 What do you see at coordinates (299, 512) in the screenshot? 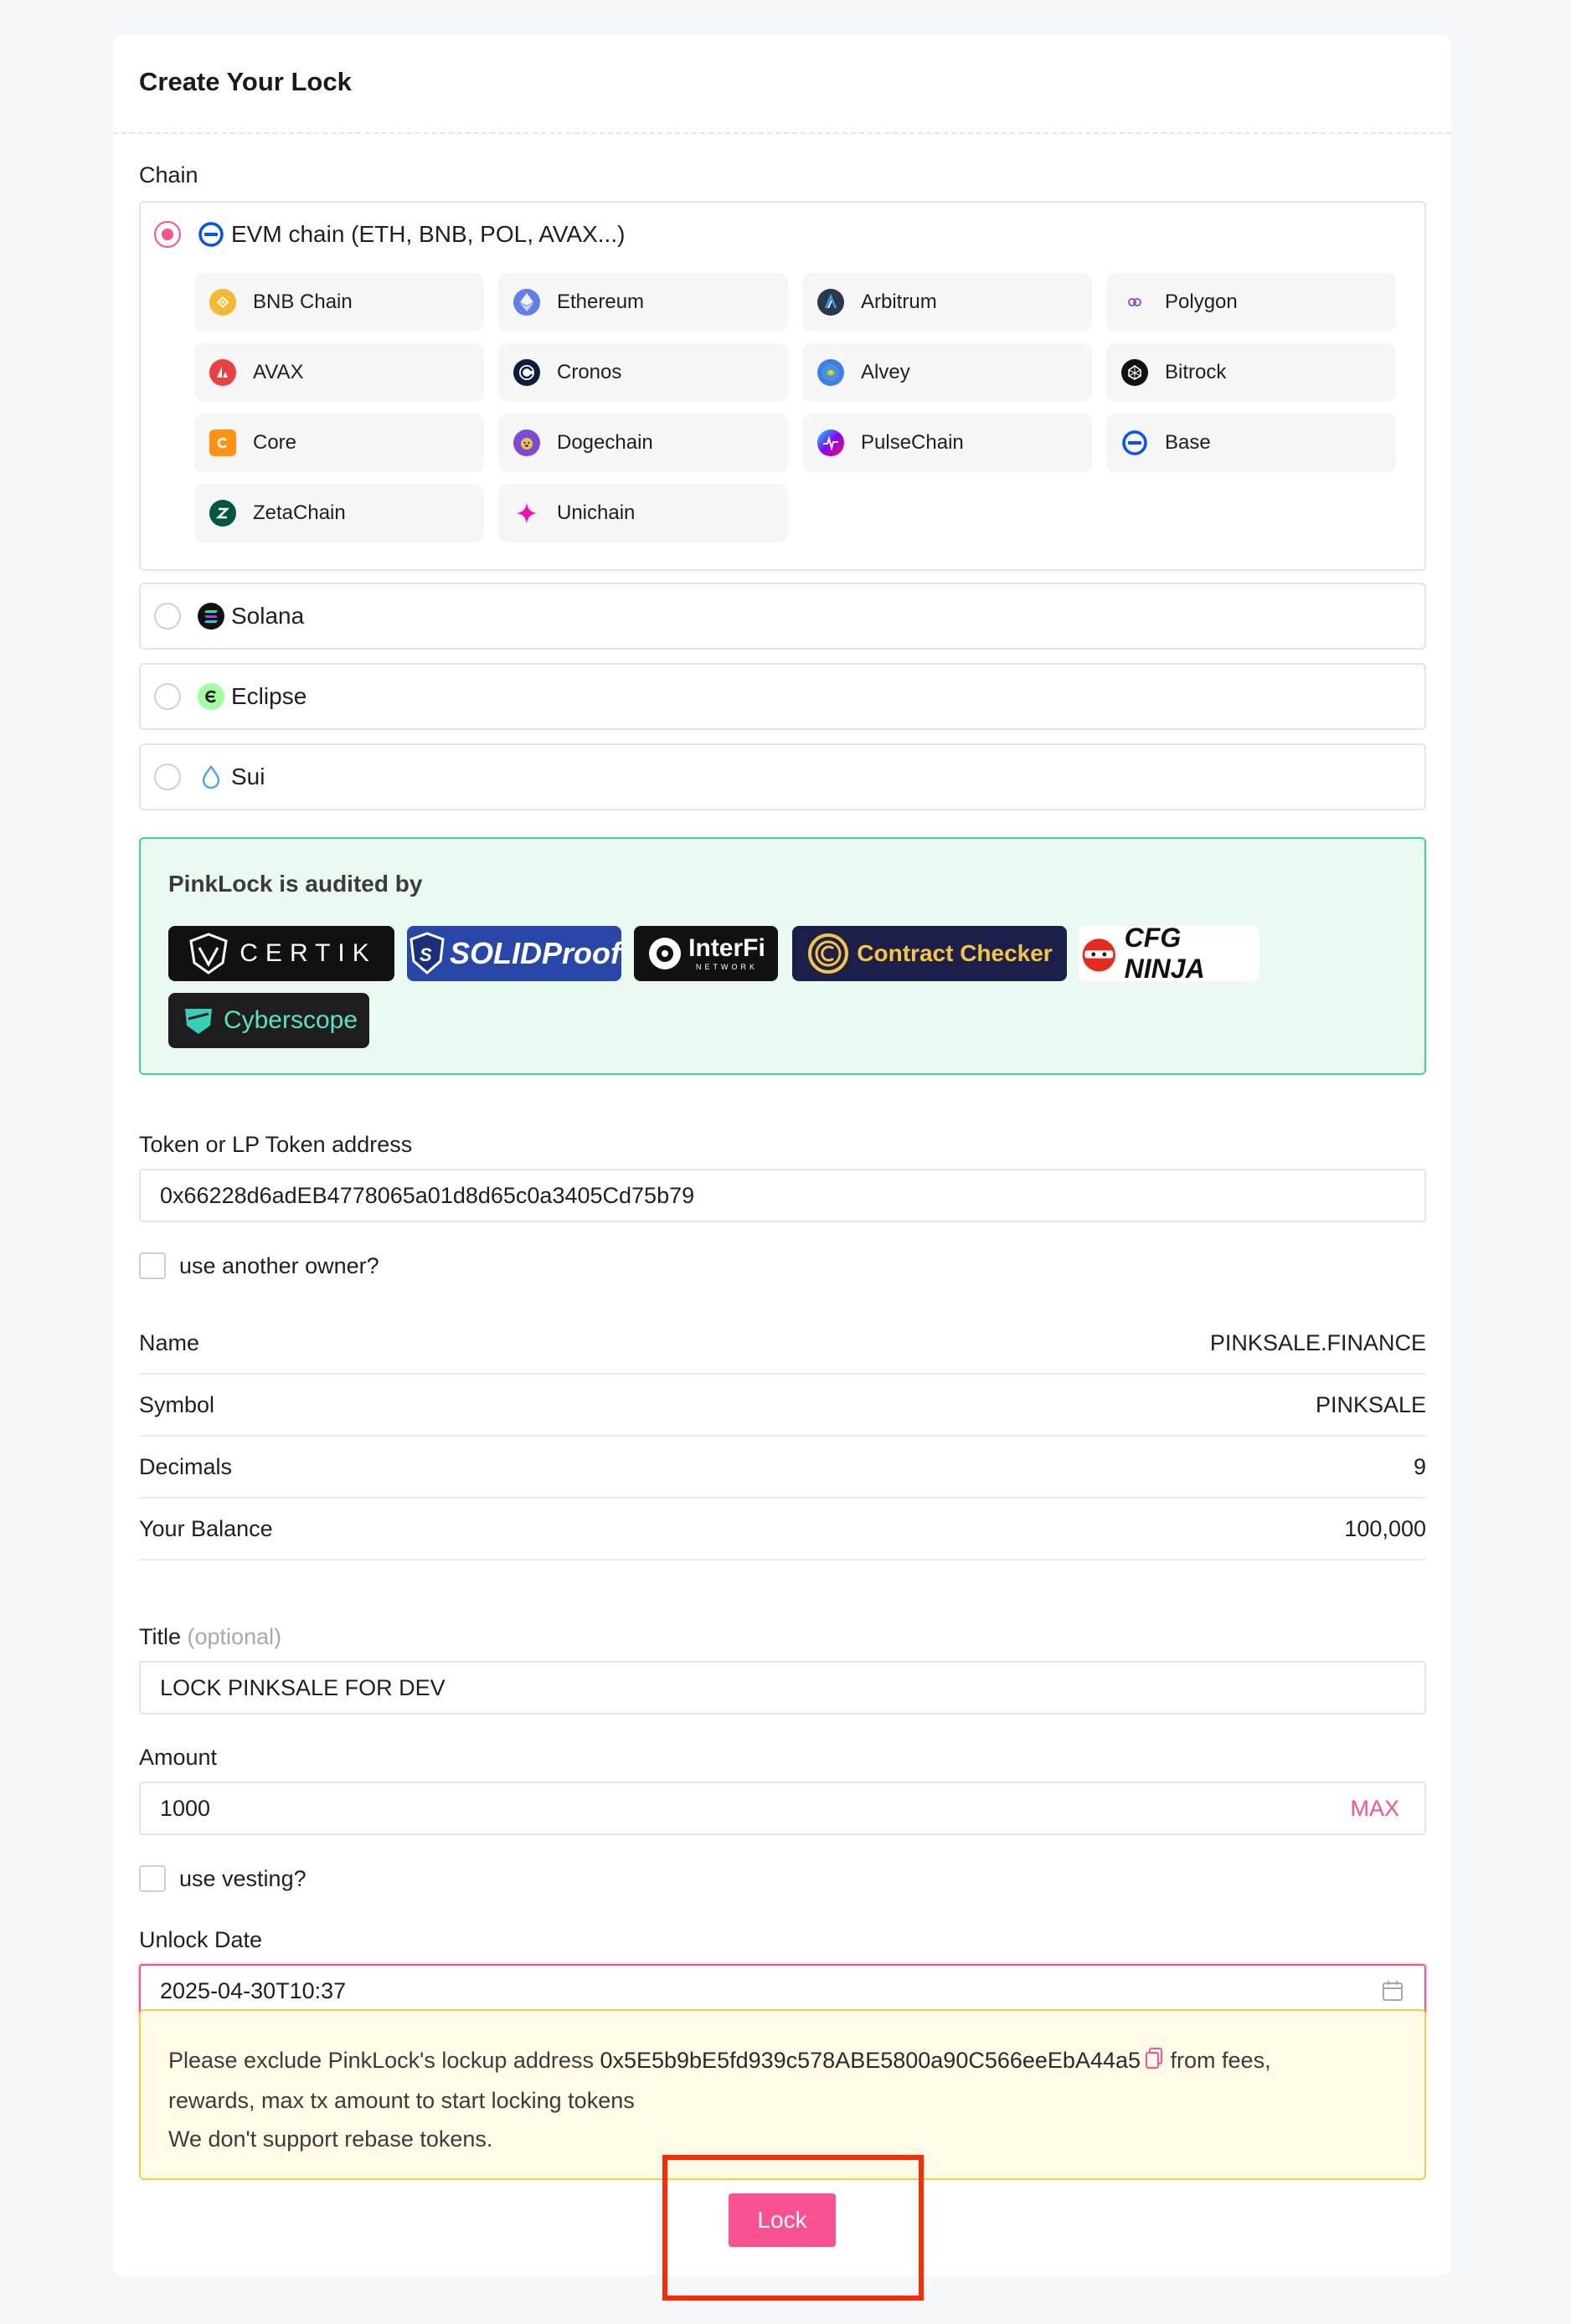
I see `network-label: ZetaChain` at bounding box center [299, 512].